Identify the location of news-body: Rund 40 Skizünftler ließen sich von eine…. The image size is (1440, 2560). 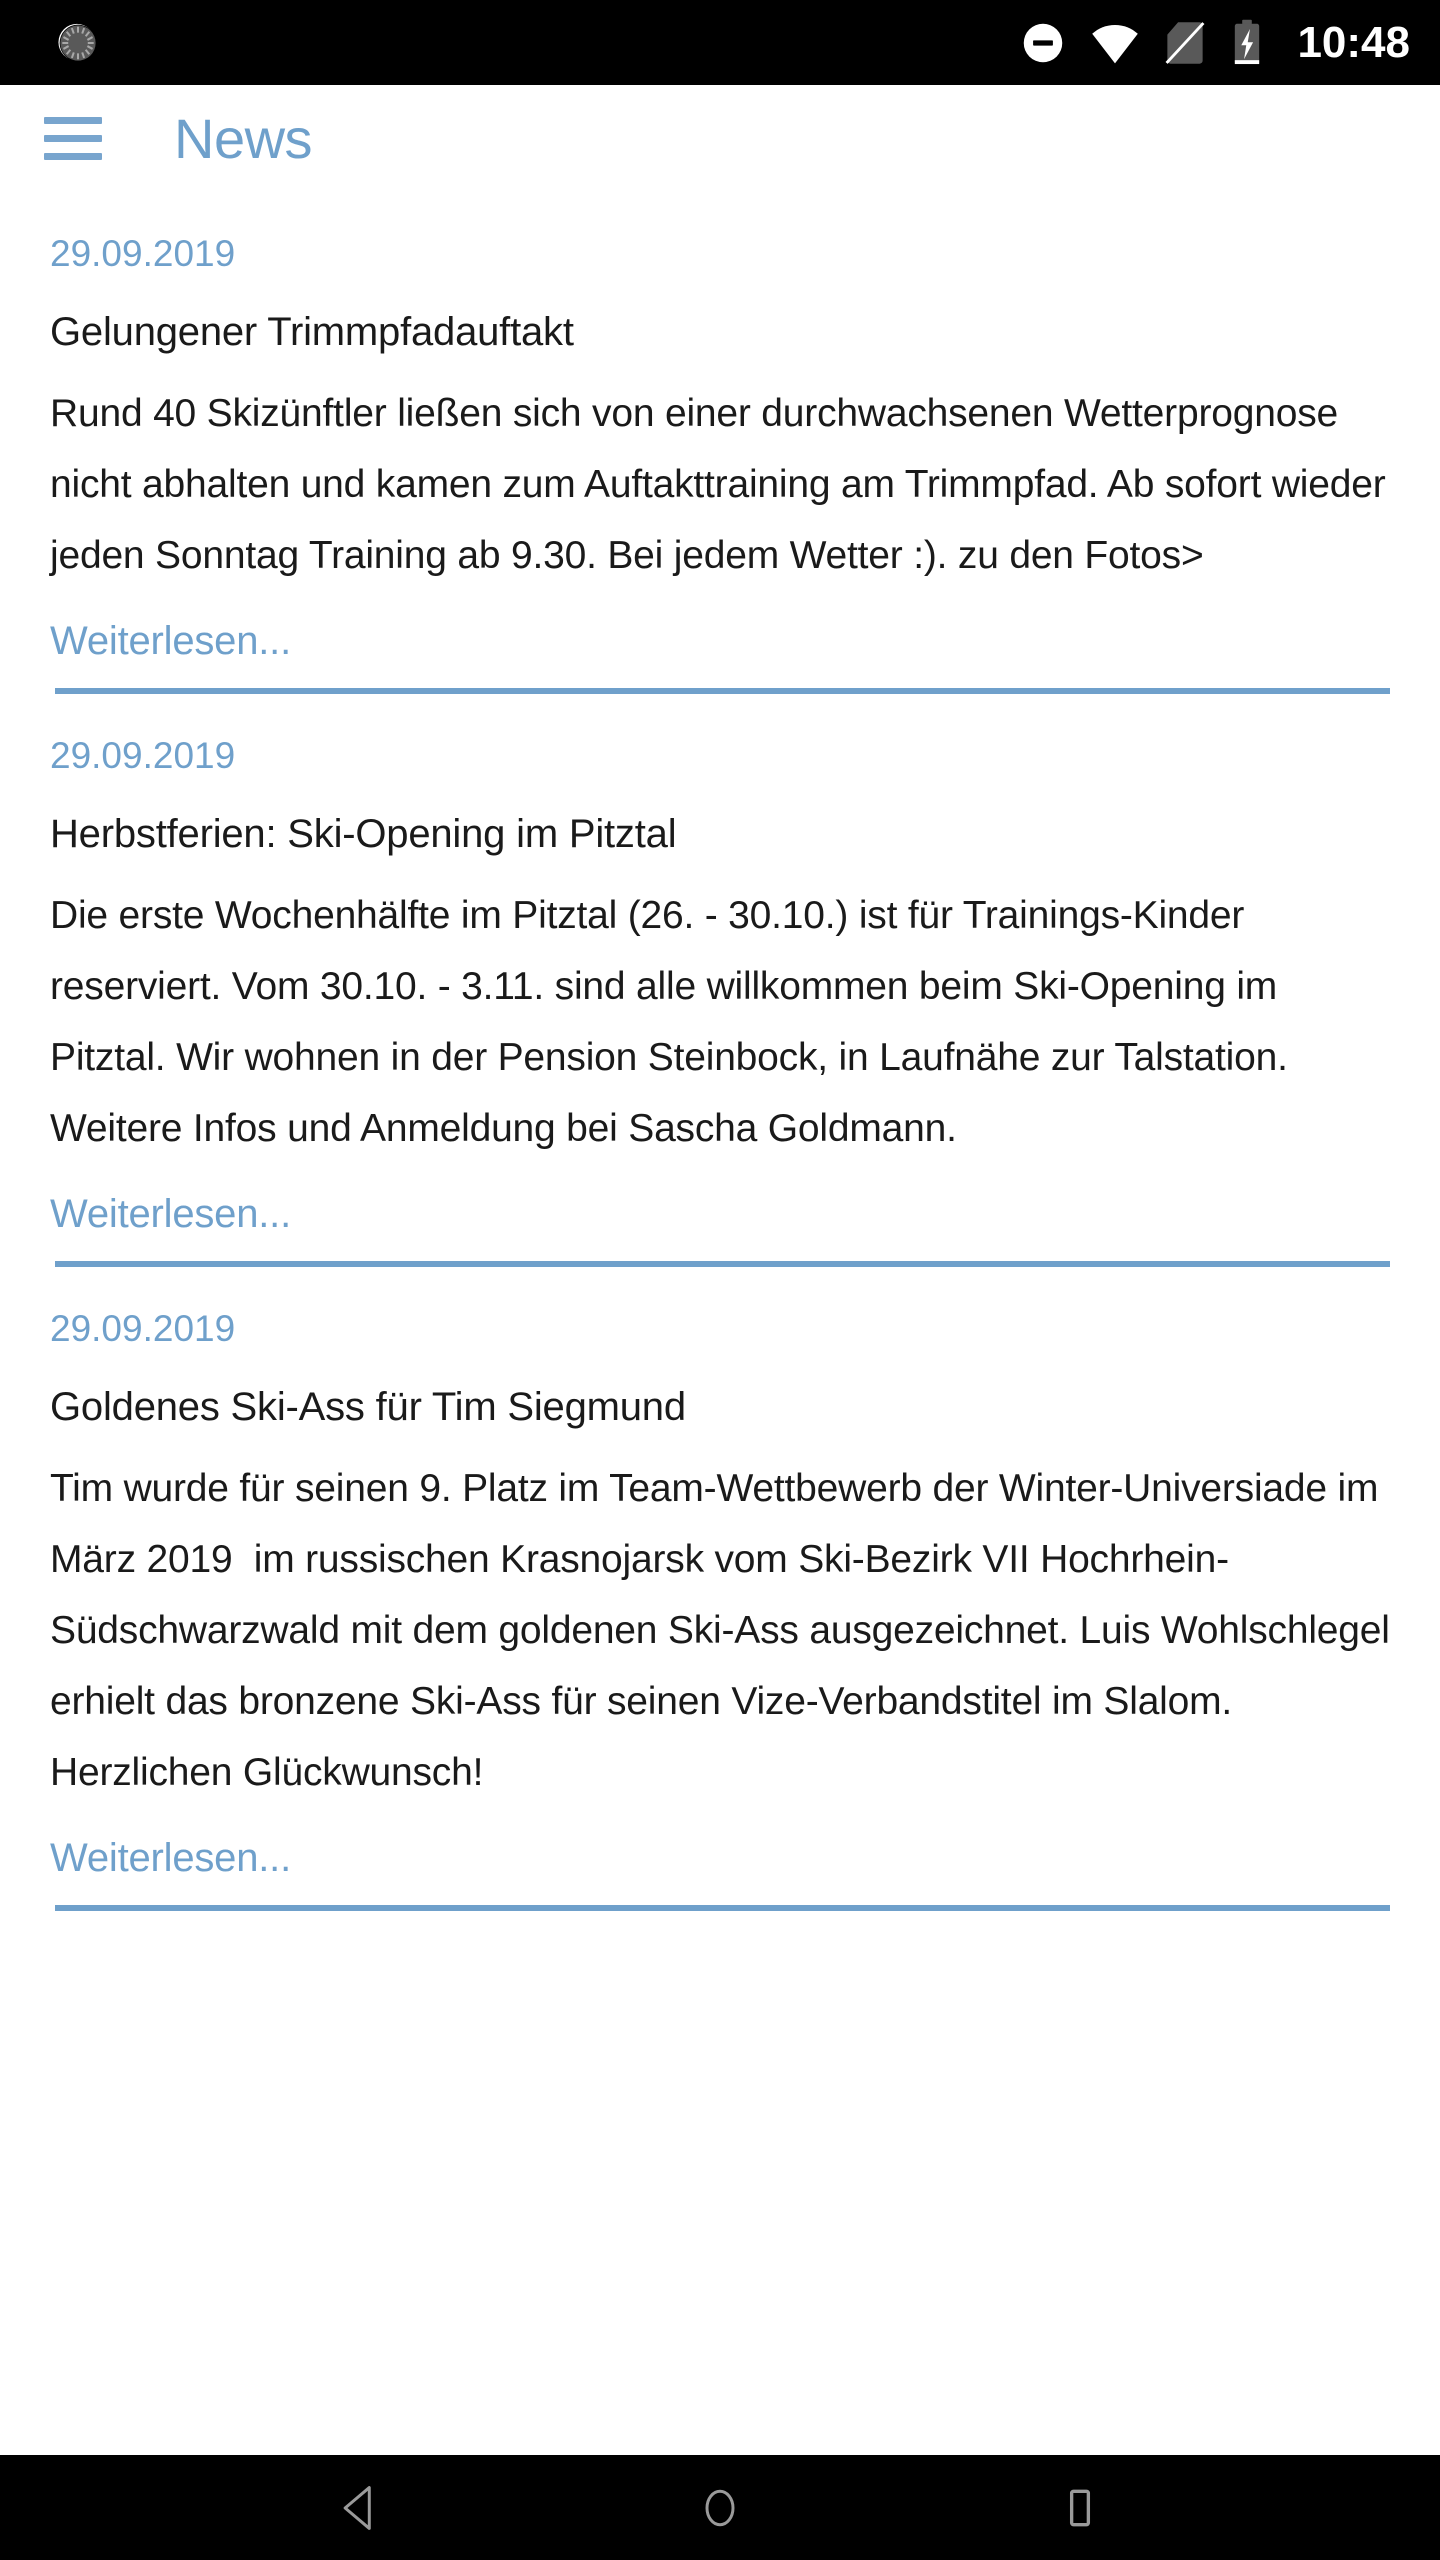
(723, 484).